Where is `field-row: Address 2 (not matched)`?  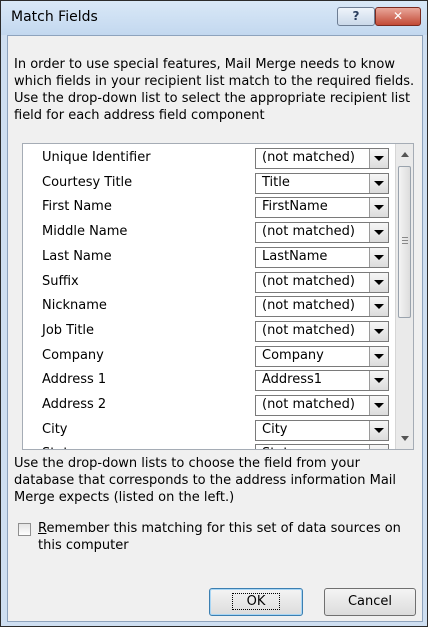 field-row: Address 2 (not matched) is located at coordinates (209, 406).